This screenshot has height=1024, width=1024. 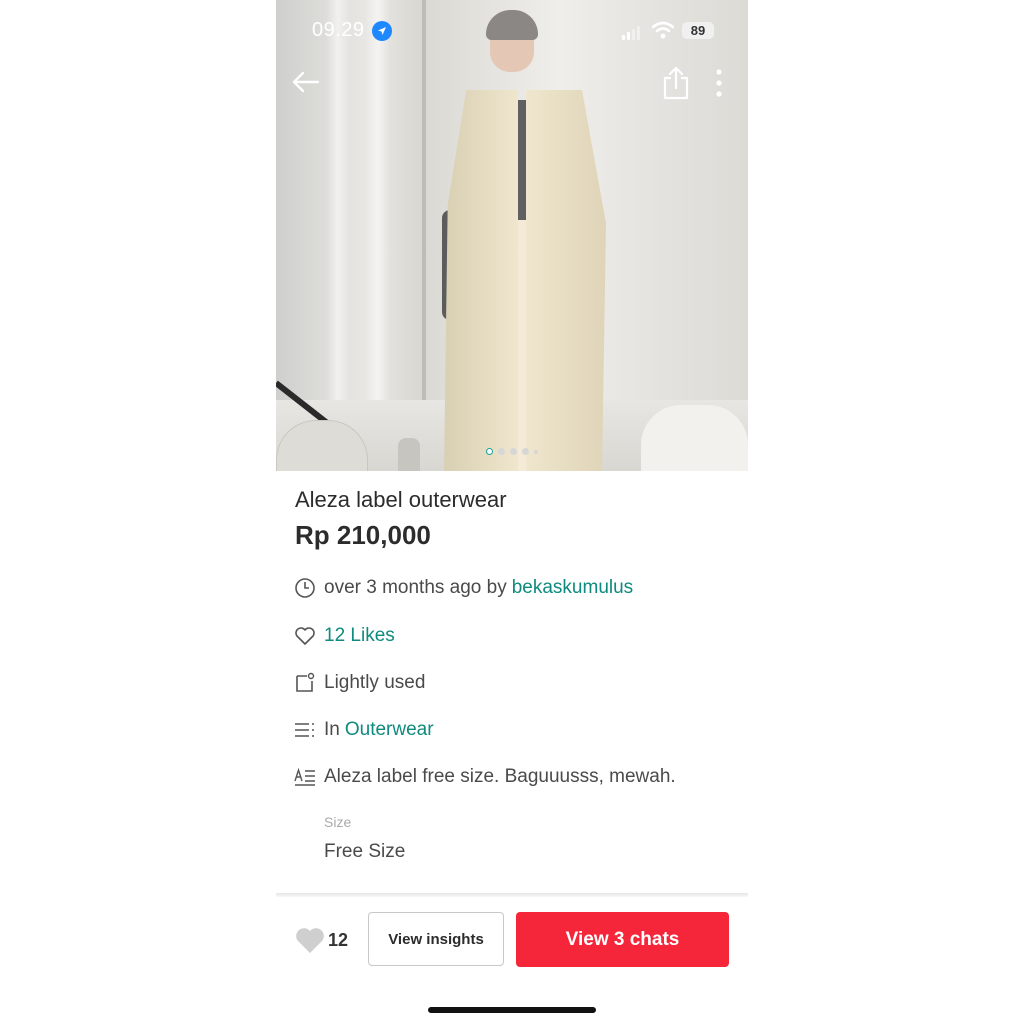 I want to click on clock-icon, so click(x=305, y=588).